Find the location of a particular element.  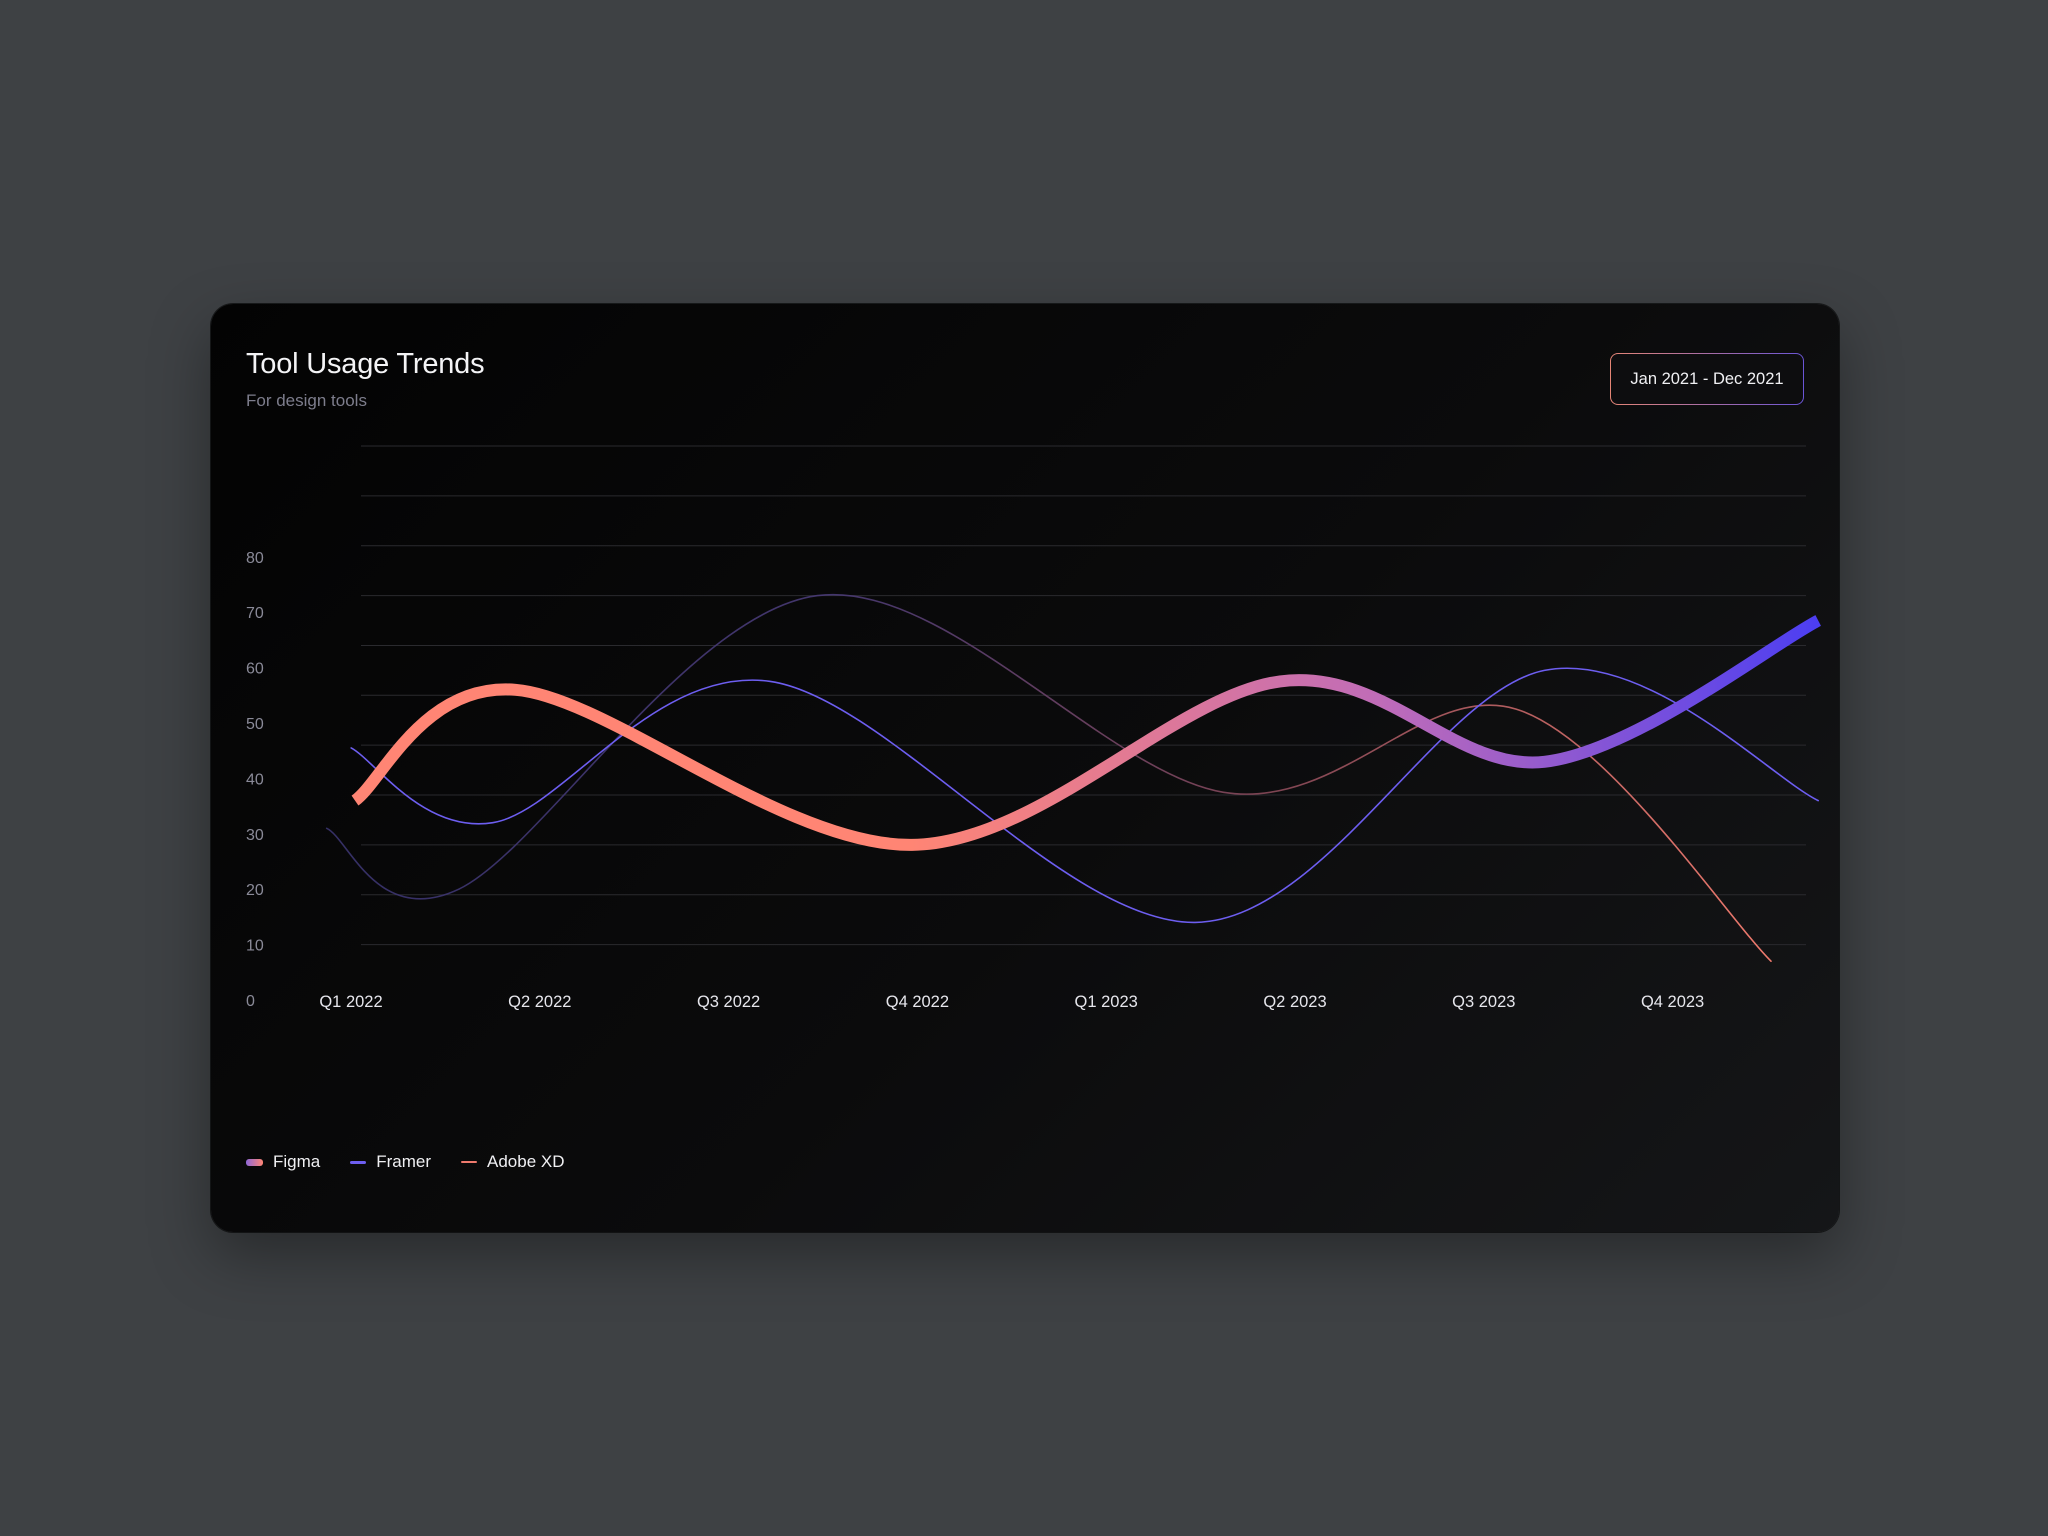

y-tick-label: 50 is located at coordinates (255, 724).